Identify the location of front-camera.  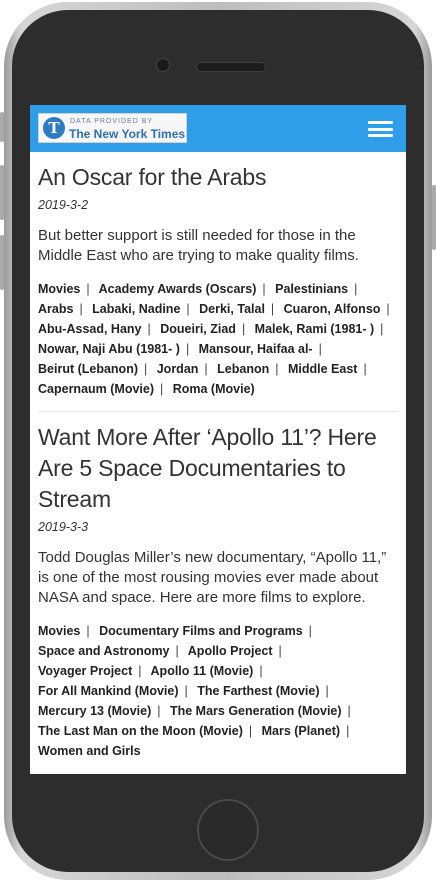
(163, 65).